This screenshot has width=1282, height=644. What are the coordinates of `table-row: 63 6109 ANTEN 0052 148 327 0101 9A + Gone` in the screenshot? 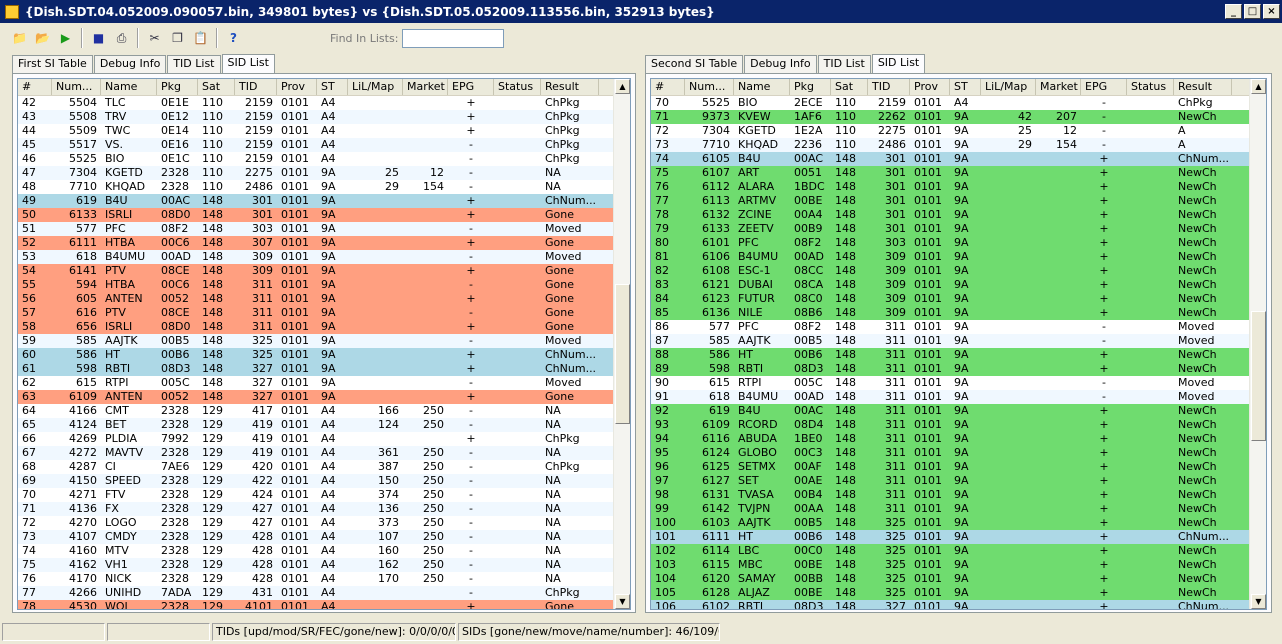 It's located at (324, 397).